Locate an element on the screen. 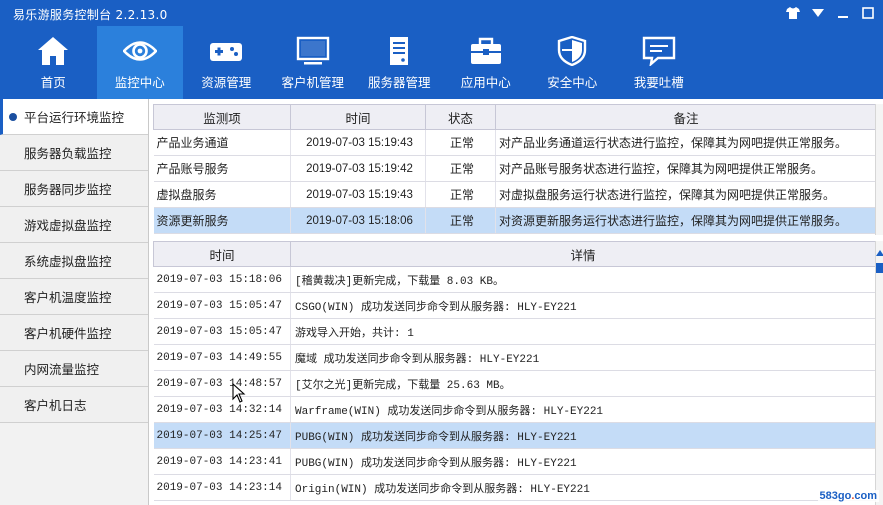 The image size is (883, 505). log-row: 2019-07-03 15:05:47 游戏导入开始，共计: 1 is located at coordinates (514, 331).